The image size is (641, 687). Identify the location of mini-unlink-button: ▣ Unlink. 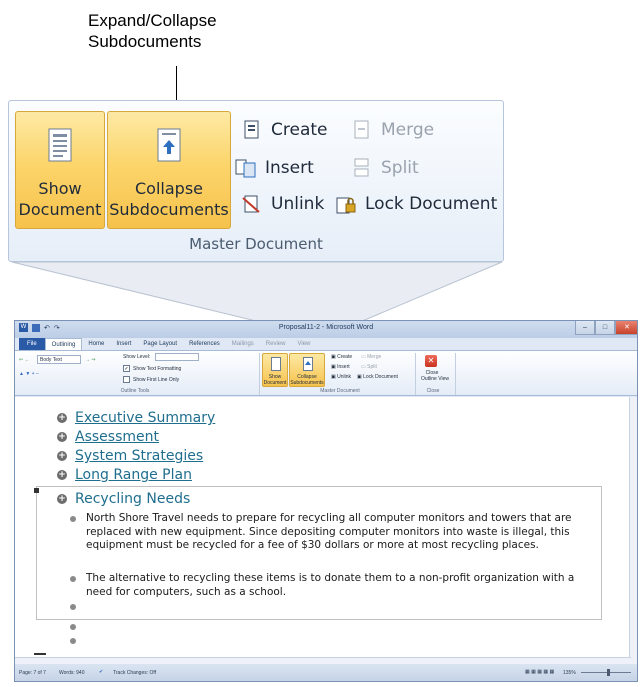
(341, 377).